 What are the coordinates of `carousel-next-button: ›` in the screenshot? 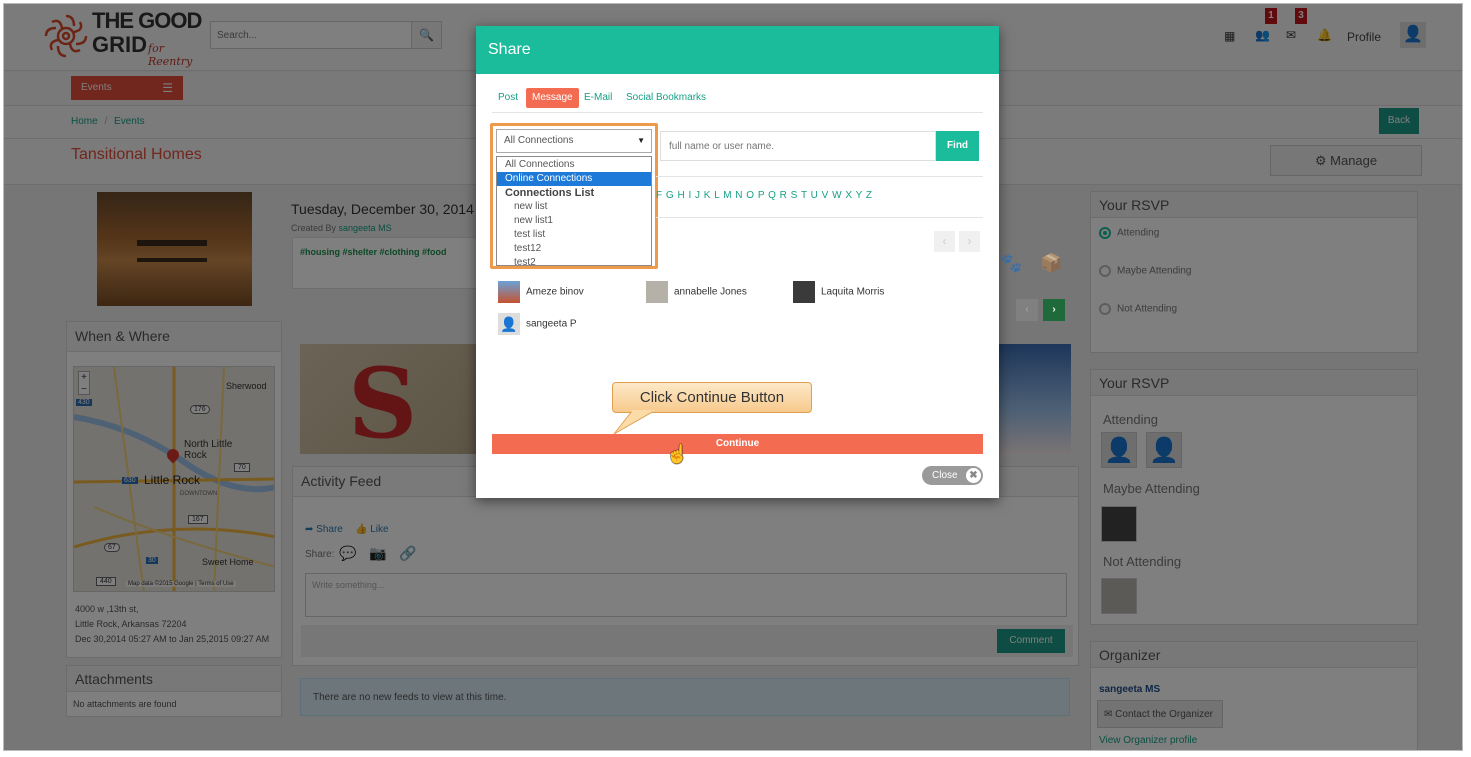 It's located at (1054, 310).